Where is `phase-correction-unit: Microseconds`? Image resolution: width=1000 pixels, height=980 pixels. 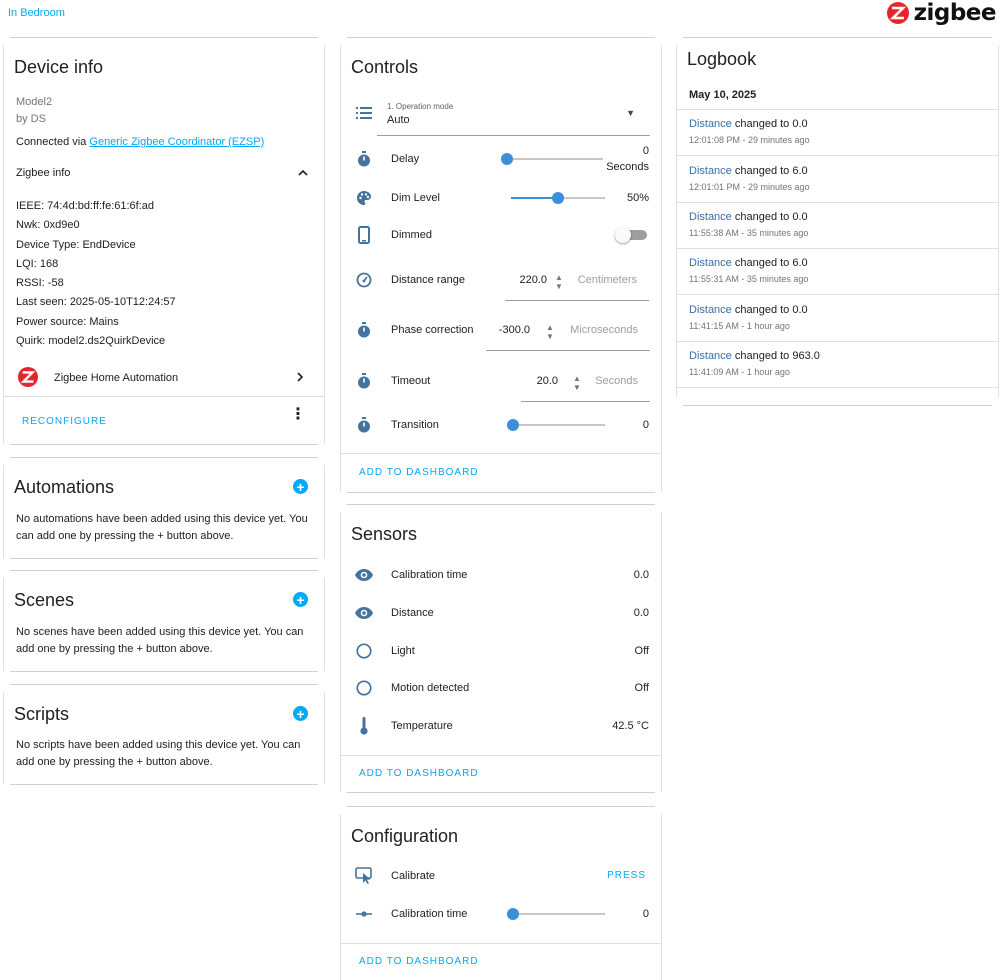 phase-correction-unit: Microseconds is located at coordinates (604, 330).